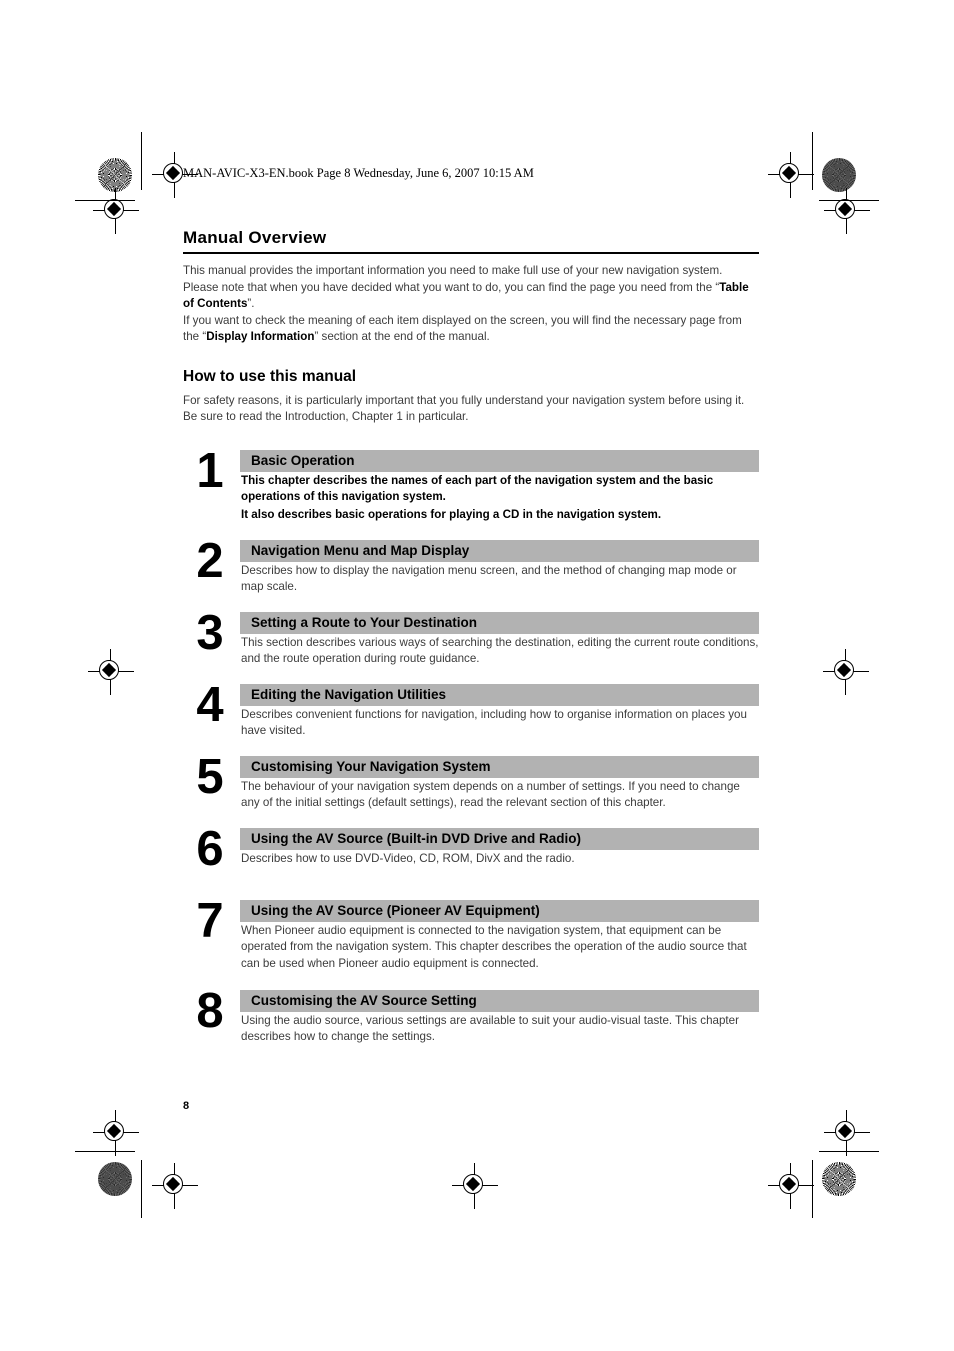  Describe the element at coordinates (116, 1133) in the screenshot. I see `registration-mark-bottom-left-inner` at that location.